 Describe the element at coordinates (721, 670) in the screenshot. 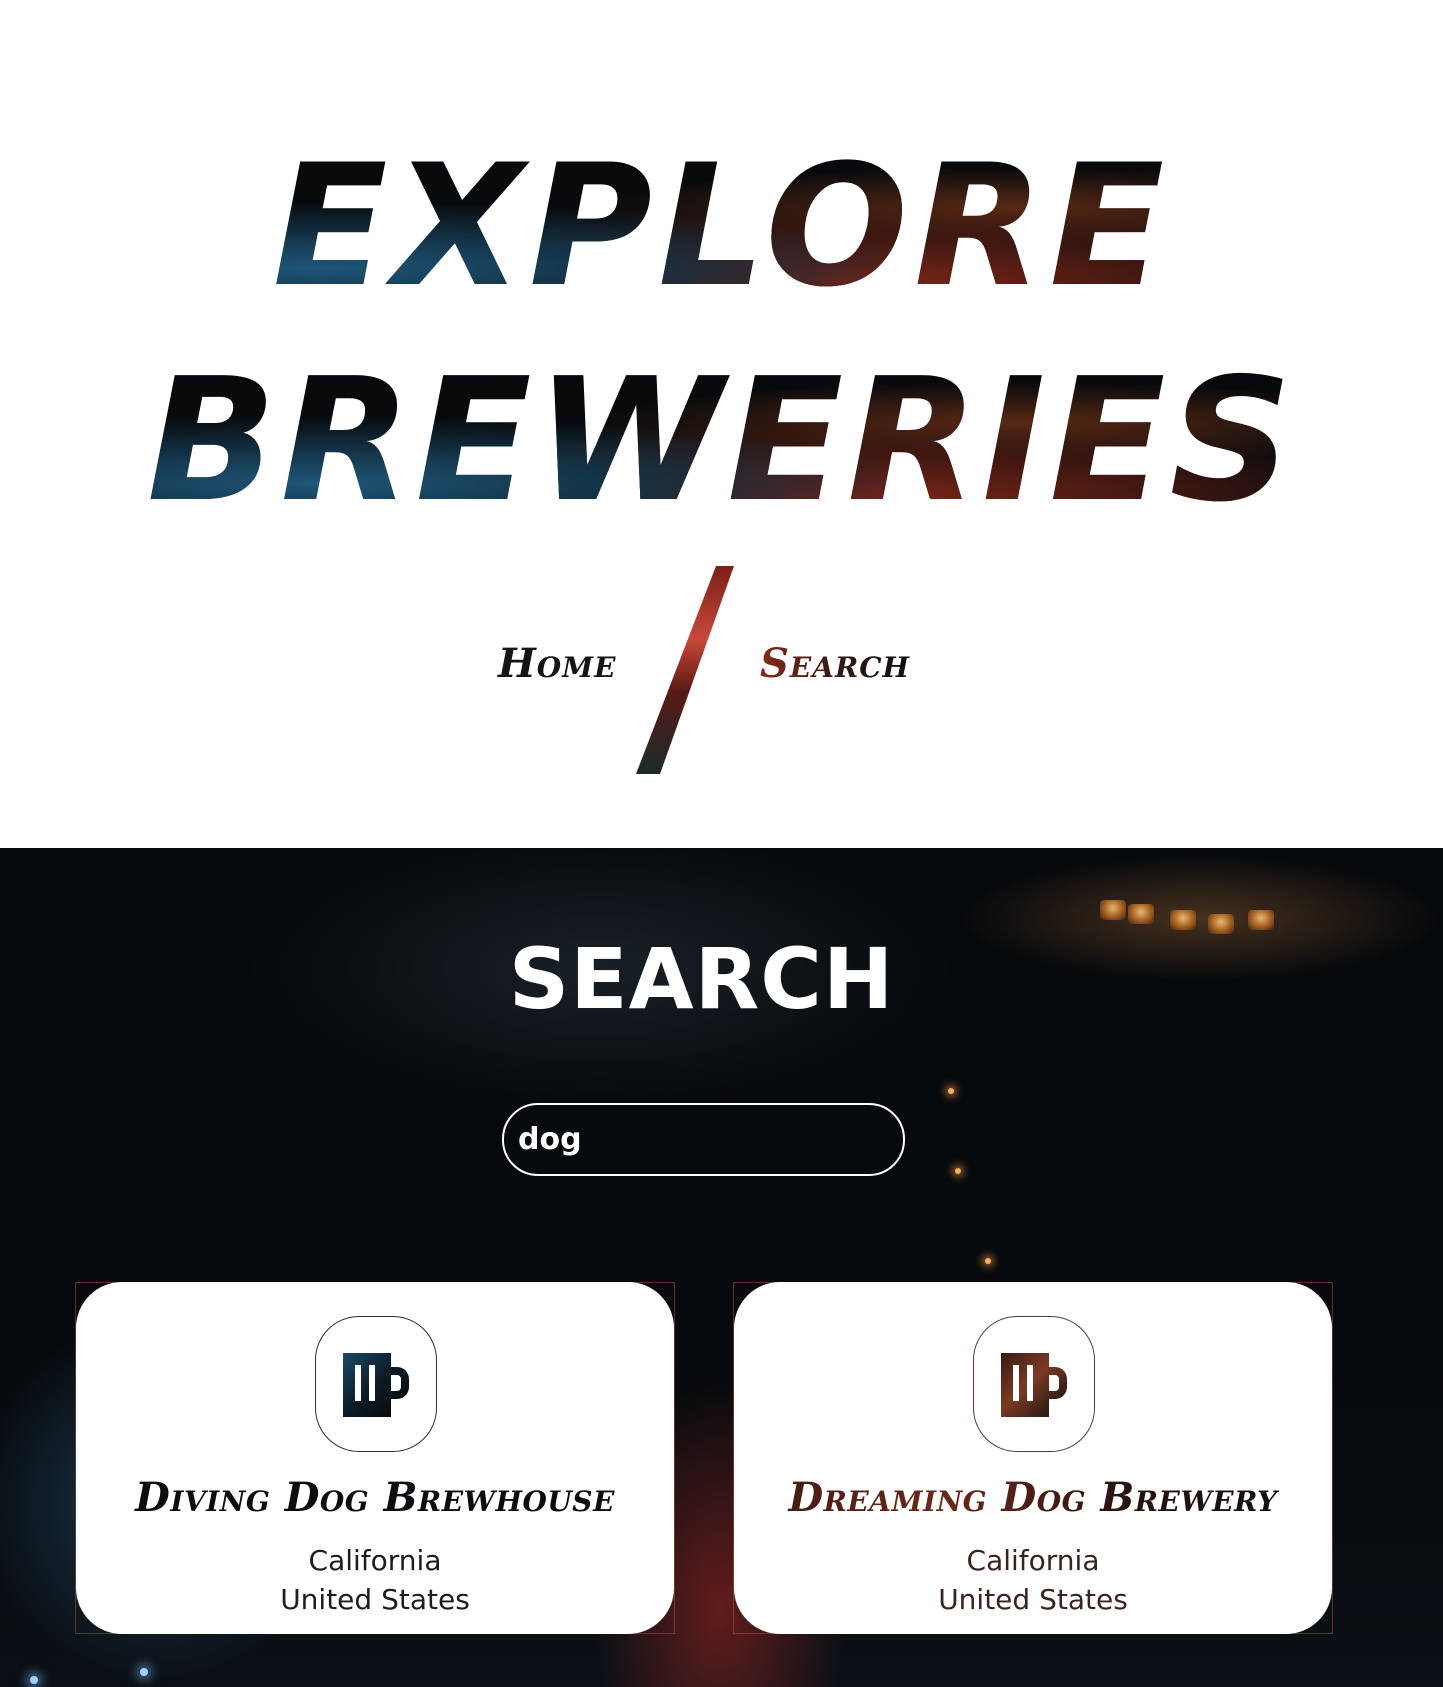

I see `main-nav: Home Search` at that location.